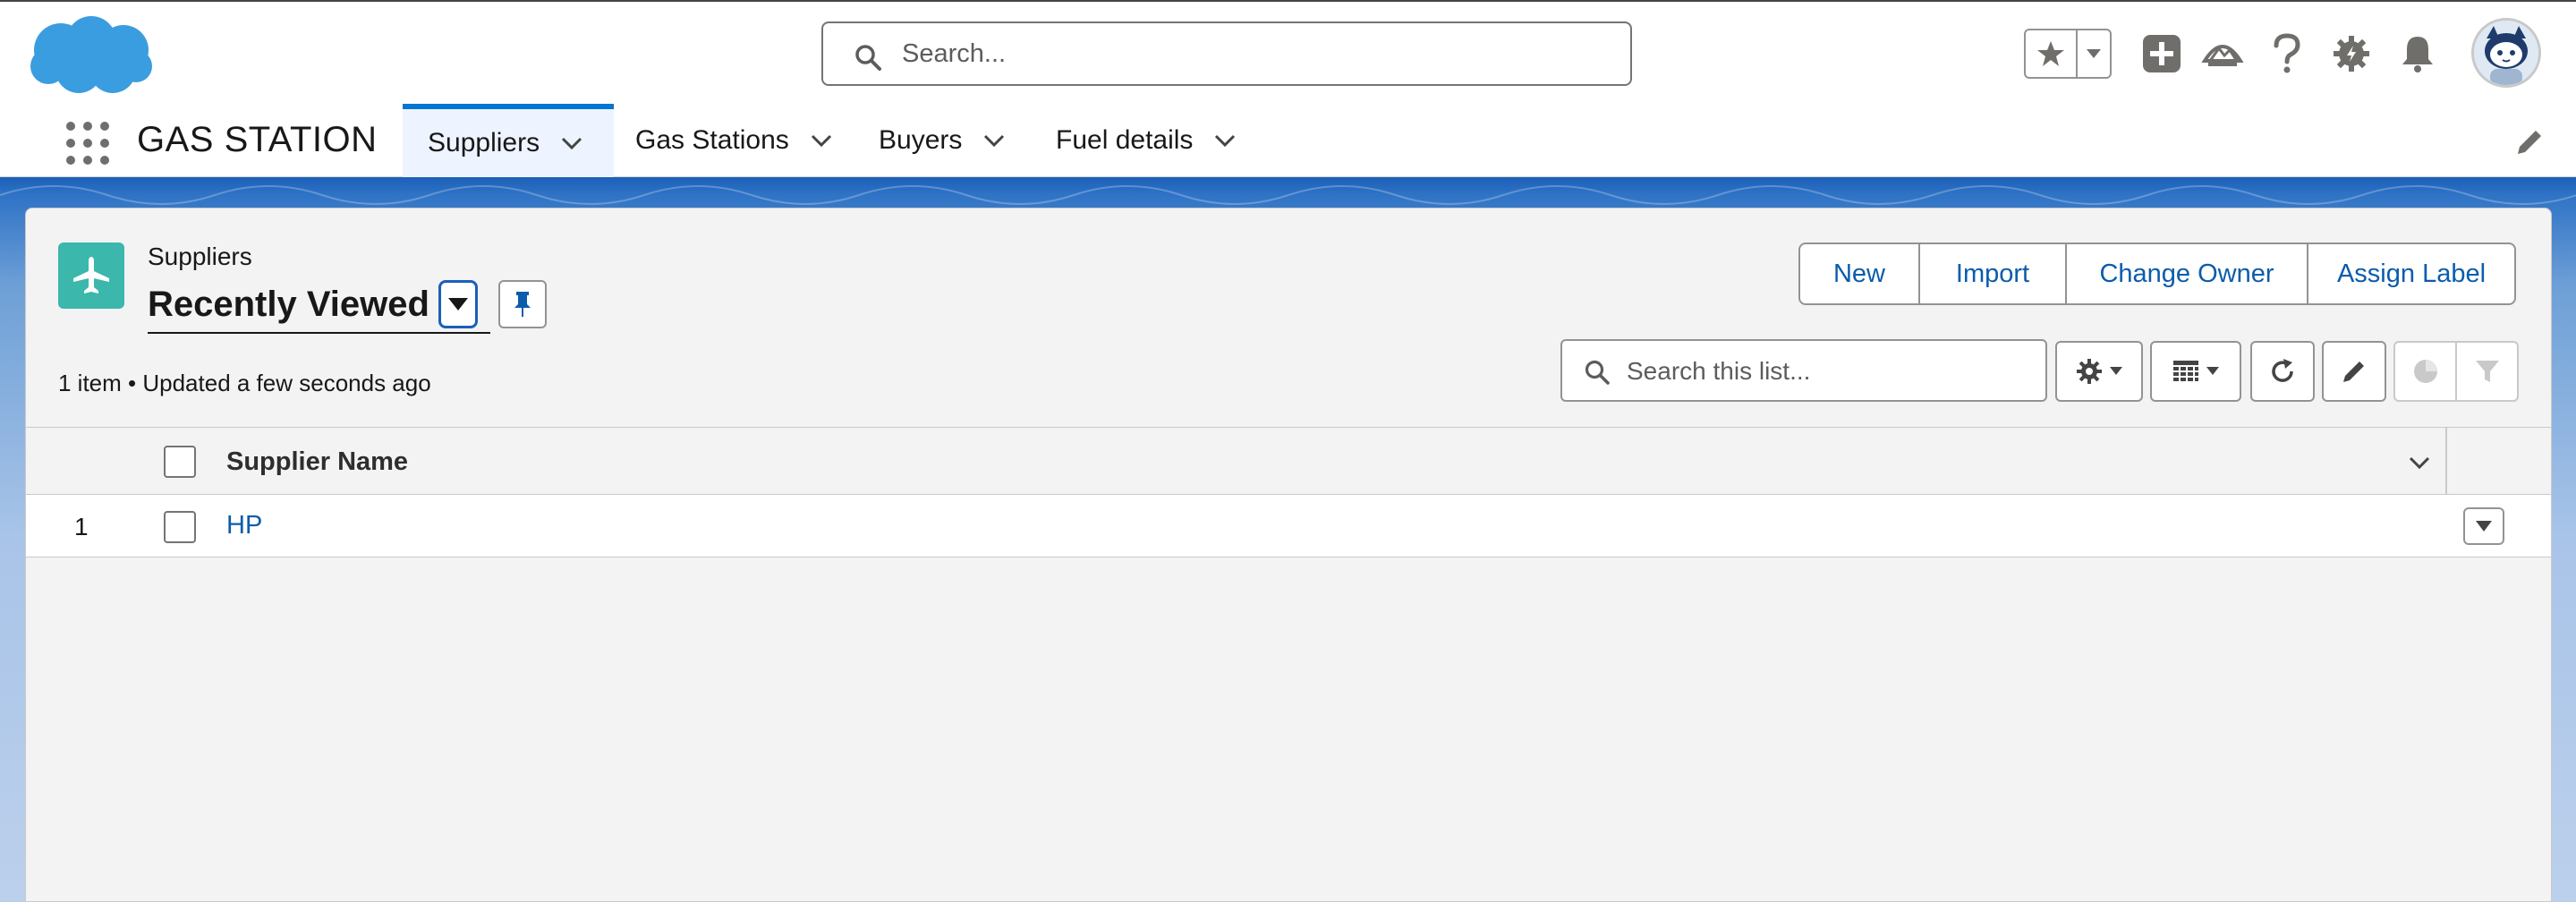 The image size is (2576, 902). I want to click on notifications-bell-icon, so click(2417, 54).